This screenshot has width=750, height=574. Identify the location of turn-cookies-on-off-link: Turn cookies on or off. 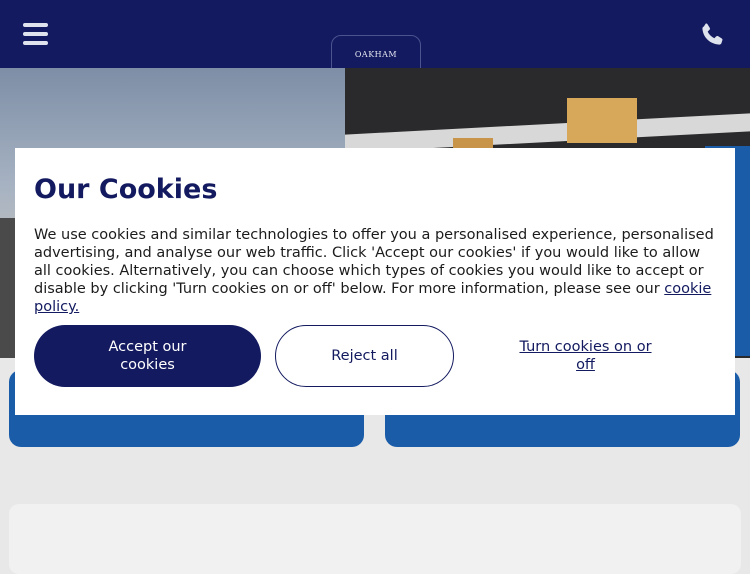
(585, 356).